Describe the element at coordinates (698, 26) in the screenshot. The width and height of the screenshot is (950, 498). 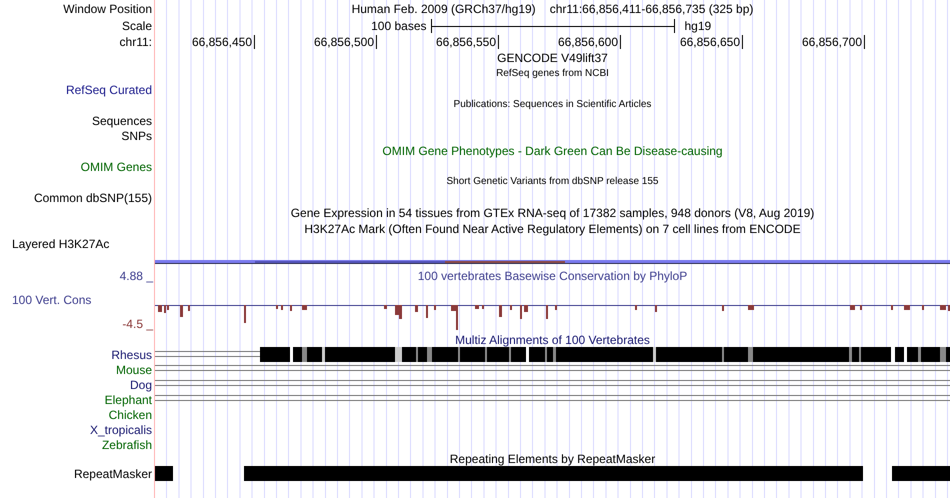
I see `assembly-label: hg19` at that location.